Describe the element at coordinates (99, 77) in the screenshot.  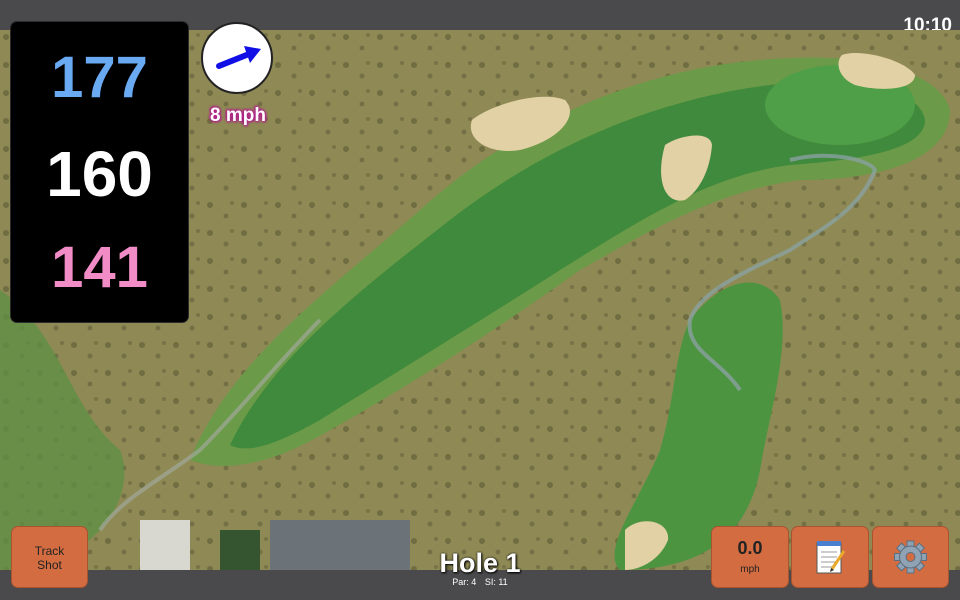
I see `back-distance: 177` at that location.